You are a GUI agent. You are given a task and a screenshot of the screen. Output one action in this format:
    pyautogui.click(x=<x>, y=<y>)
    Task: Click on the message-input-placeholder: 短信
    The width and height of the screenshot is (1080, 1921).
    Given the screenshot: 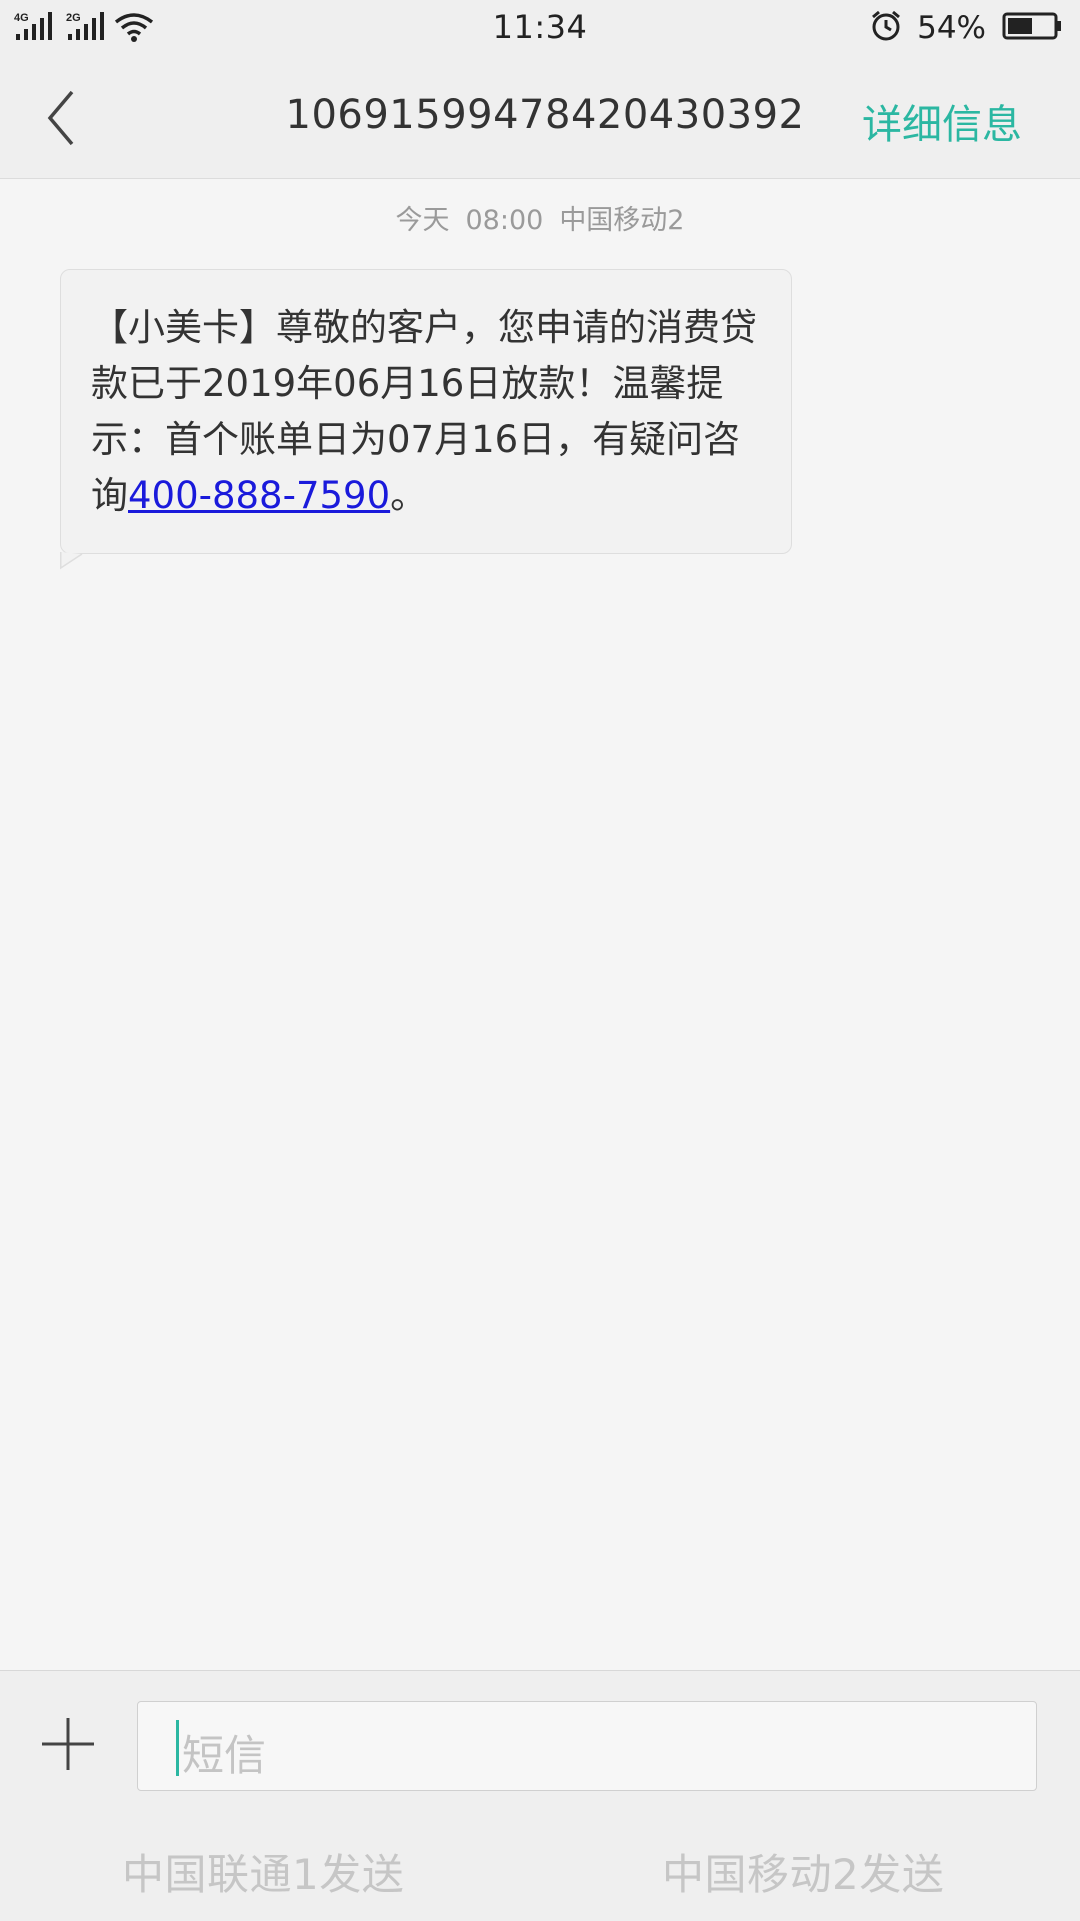 What is the action you would take?
    pyautogui.click(x=224, y=1755)
    